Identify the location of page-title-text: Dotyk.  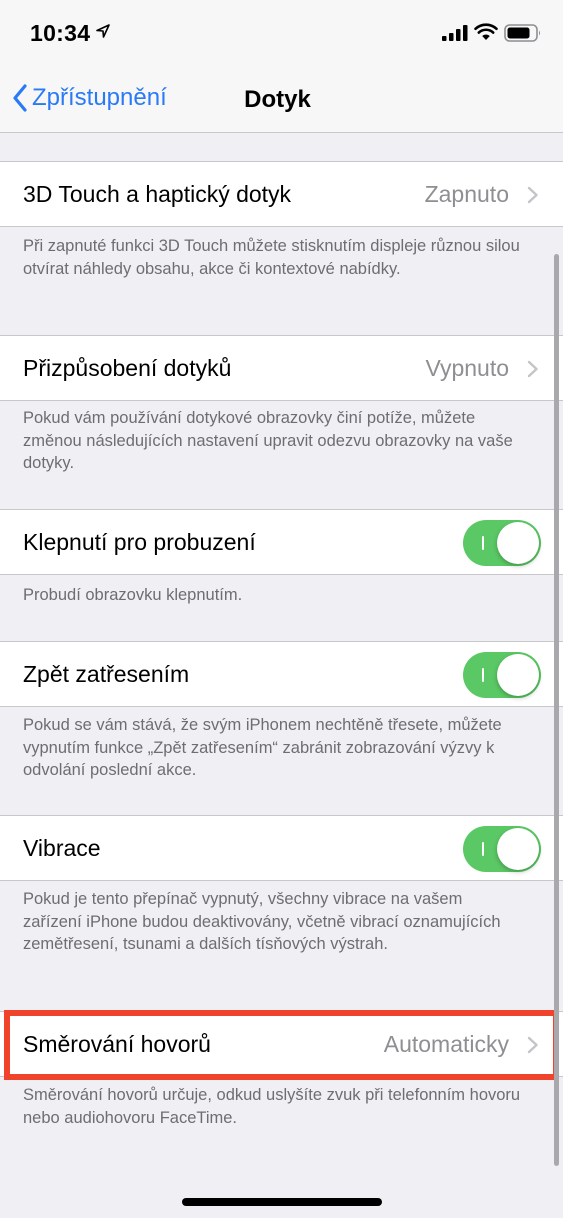
(277, 99).